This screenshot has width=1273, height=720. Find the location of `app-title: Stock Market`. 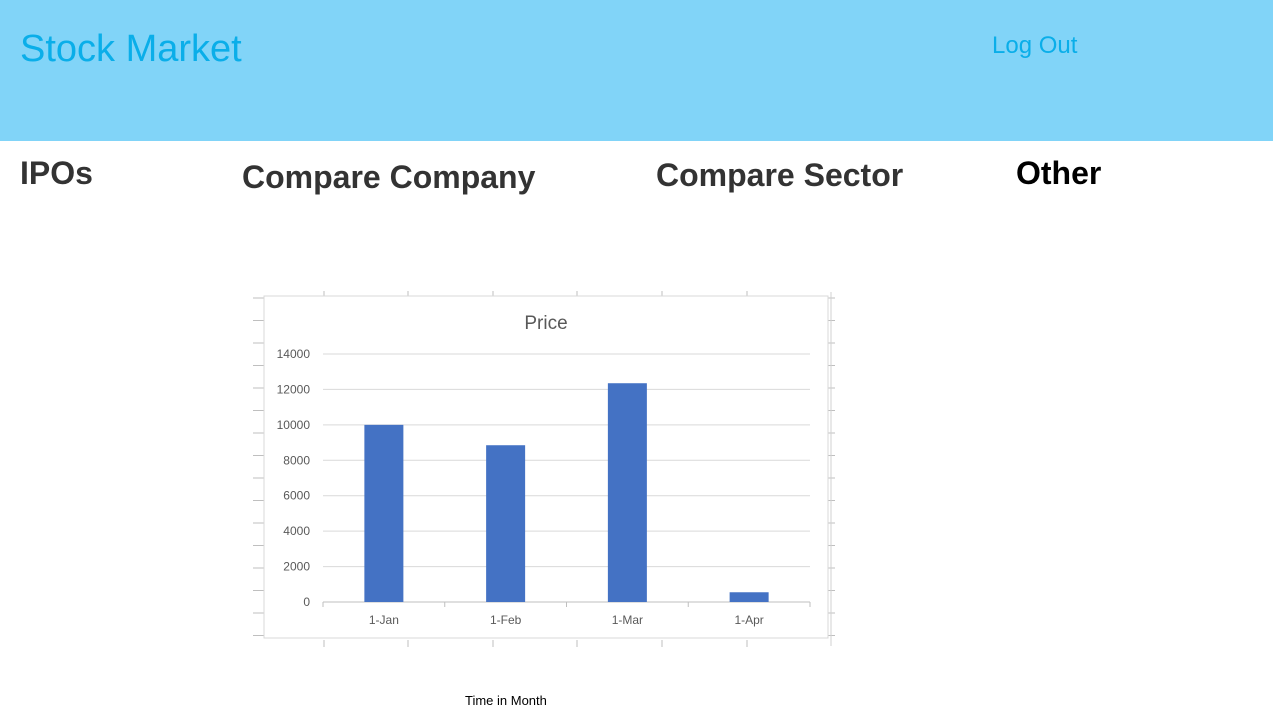

app-title: Stock Market is located at coordinates (131, 49).